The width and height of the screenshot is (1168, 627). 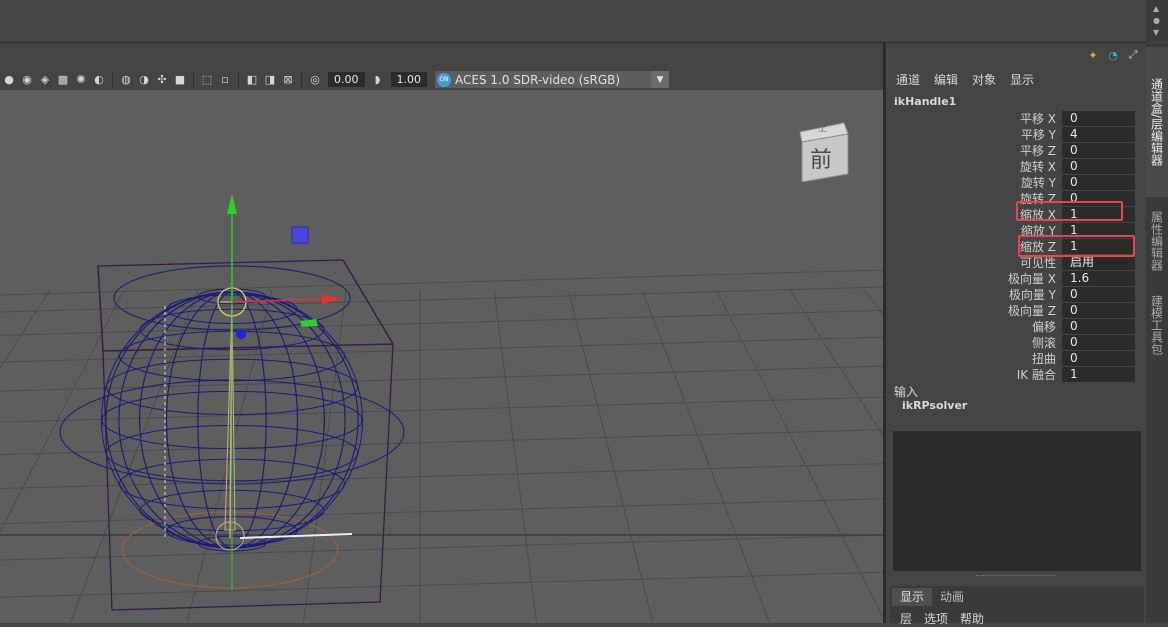 What do you see at coordinates (441, 56) in the screenshot?
I see `viewport-panel-menu-strip` at bounding box center [441, 56].